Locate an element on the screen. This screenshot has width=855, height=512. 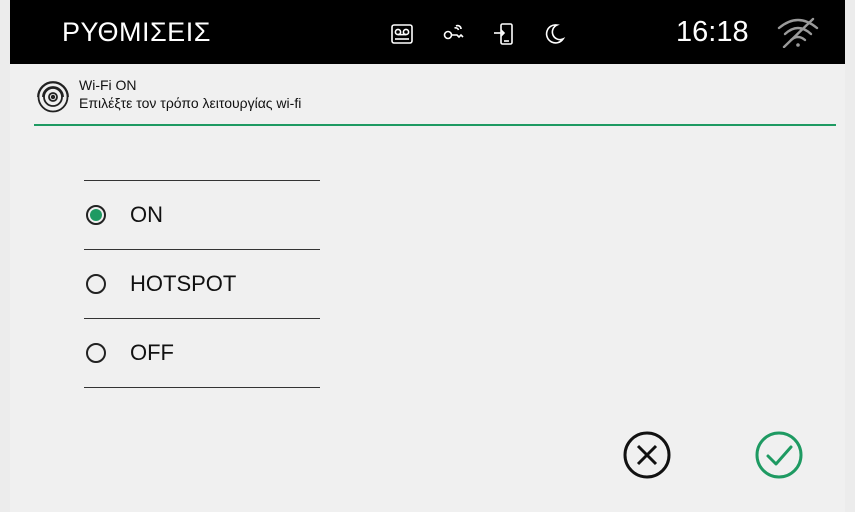
voicemail-icon is located at coordinates (402, 34).